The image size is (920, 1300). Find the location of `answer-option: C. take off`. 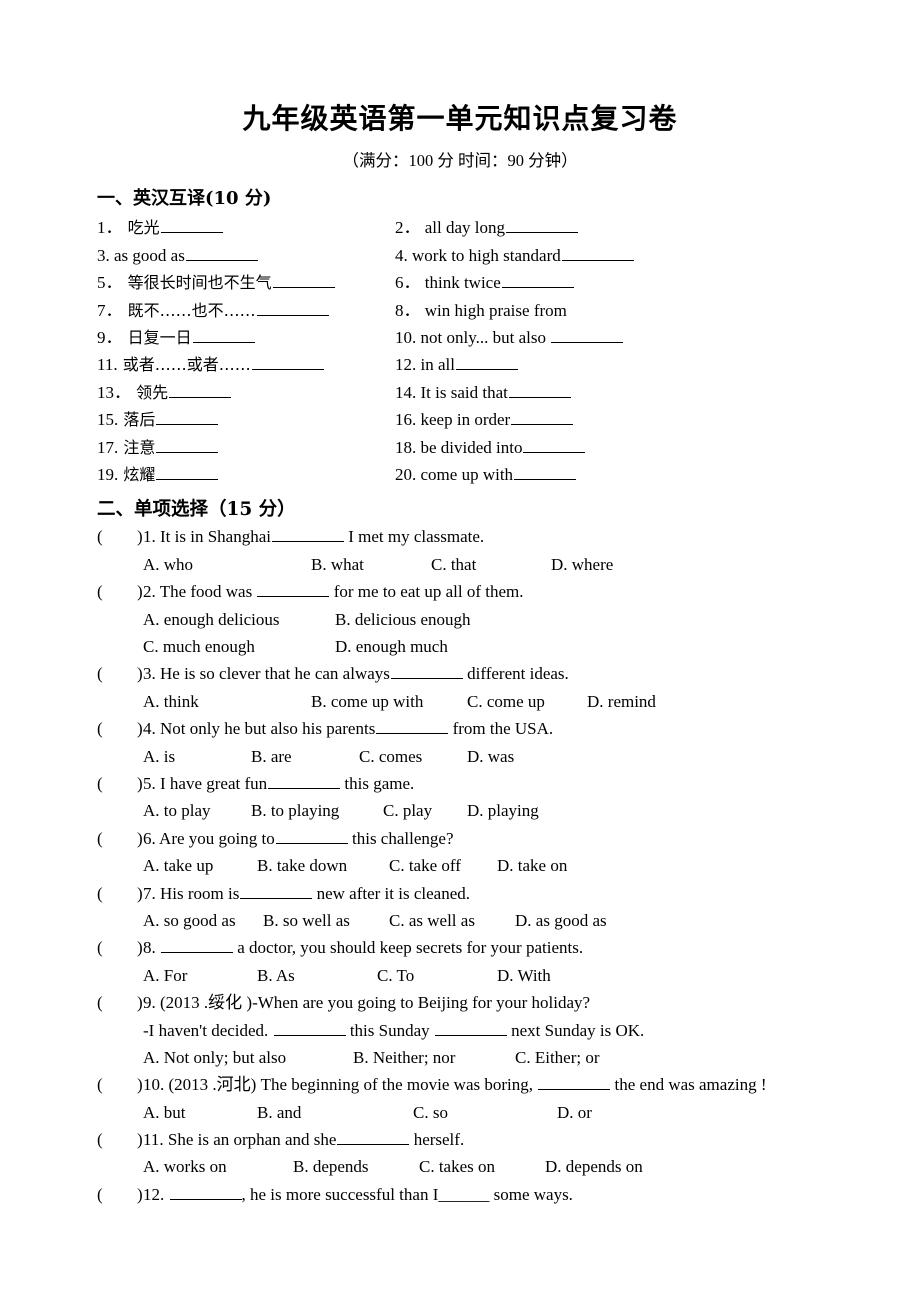

answer-option: C. take off is located at coordinates (425, 865).